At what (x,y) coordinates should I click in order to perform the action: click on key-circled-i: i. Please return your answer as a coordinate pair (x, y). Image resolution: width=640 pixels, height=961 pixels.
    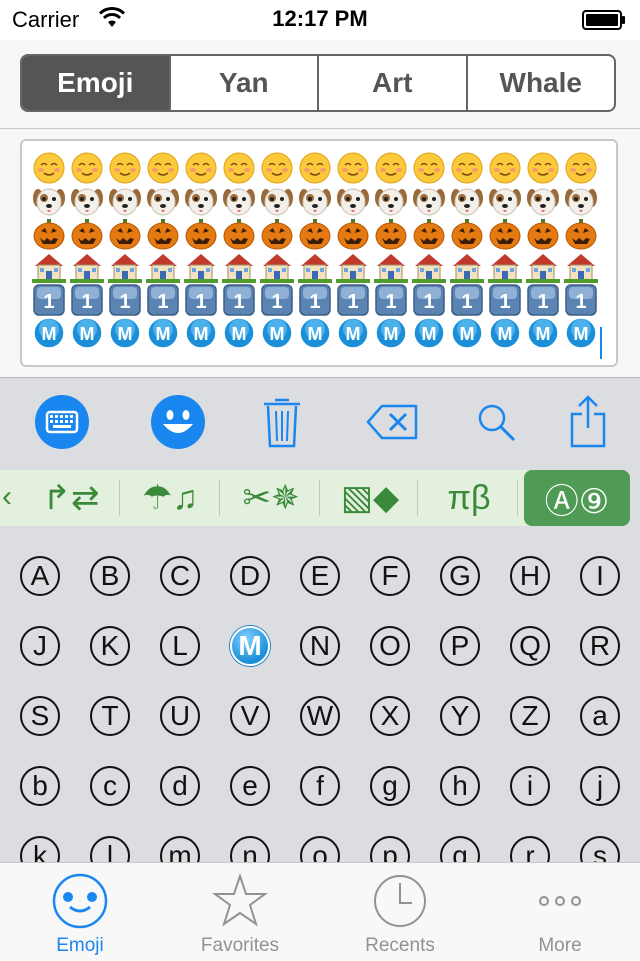
    Looking at the image, I should click on (530, 786).